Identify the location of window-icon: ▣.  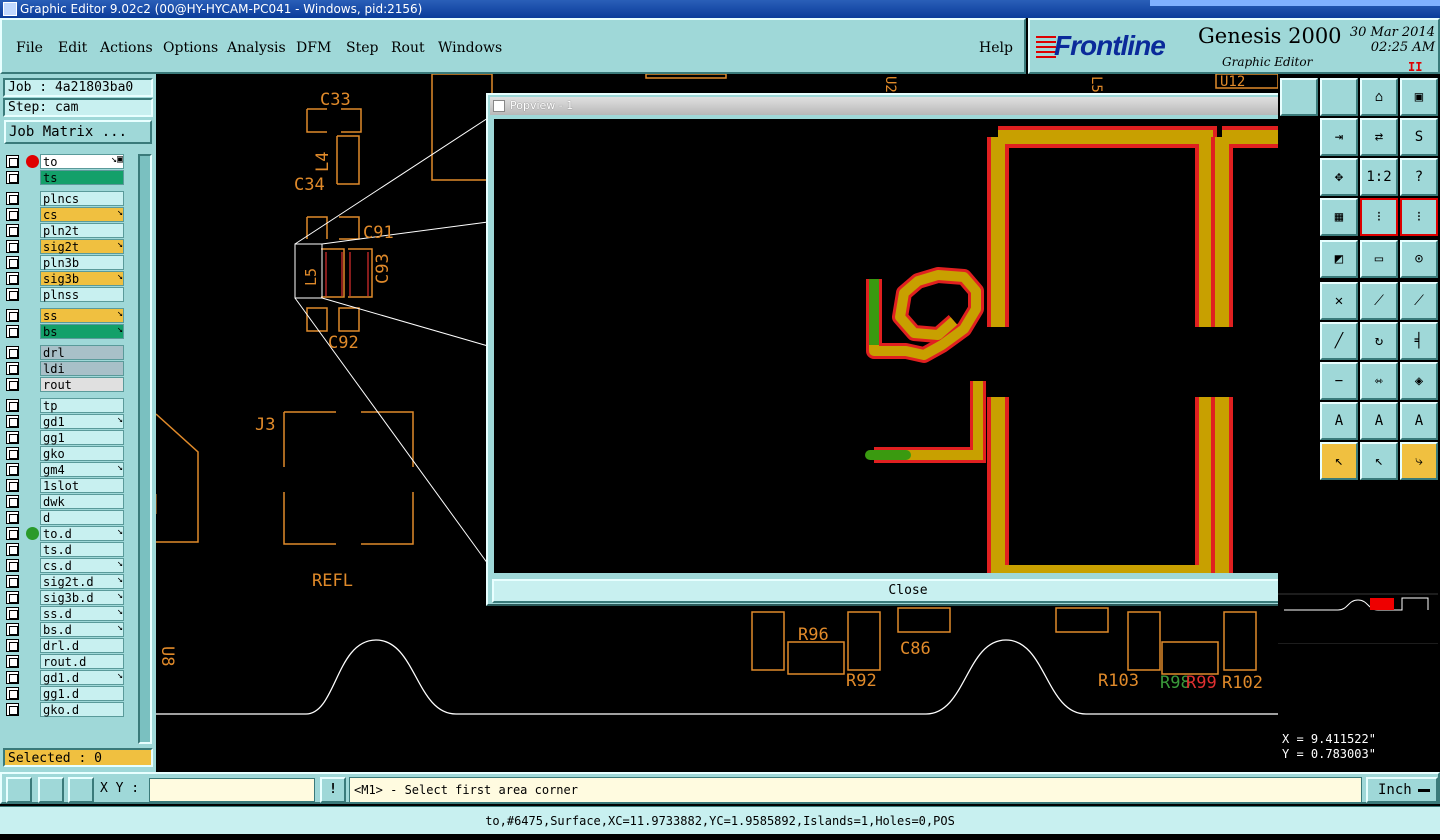
(1419, 97).